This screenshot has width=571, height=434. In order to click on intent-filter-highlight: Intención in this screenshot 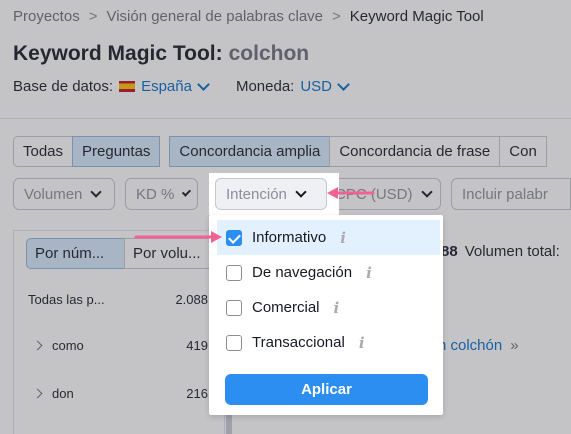, I will do `click(274, 194)`.